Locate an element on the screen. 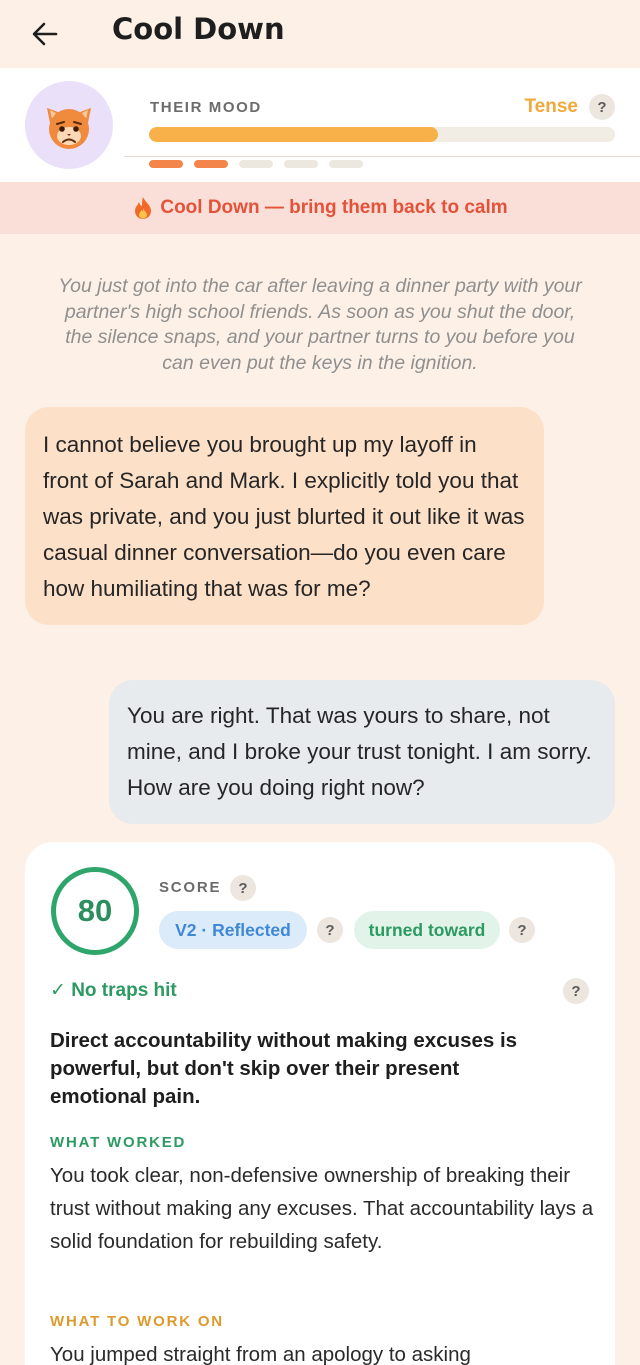 This screenshot has height=1365, width=640. divider is located at coordinates (382, 156).